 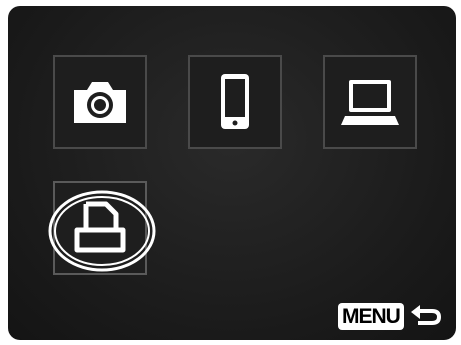 I want to click on printer-option-tile, so click(x=100, y=228).